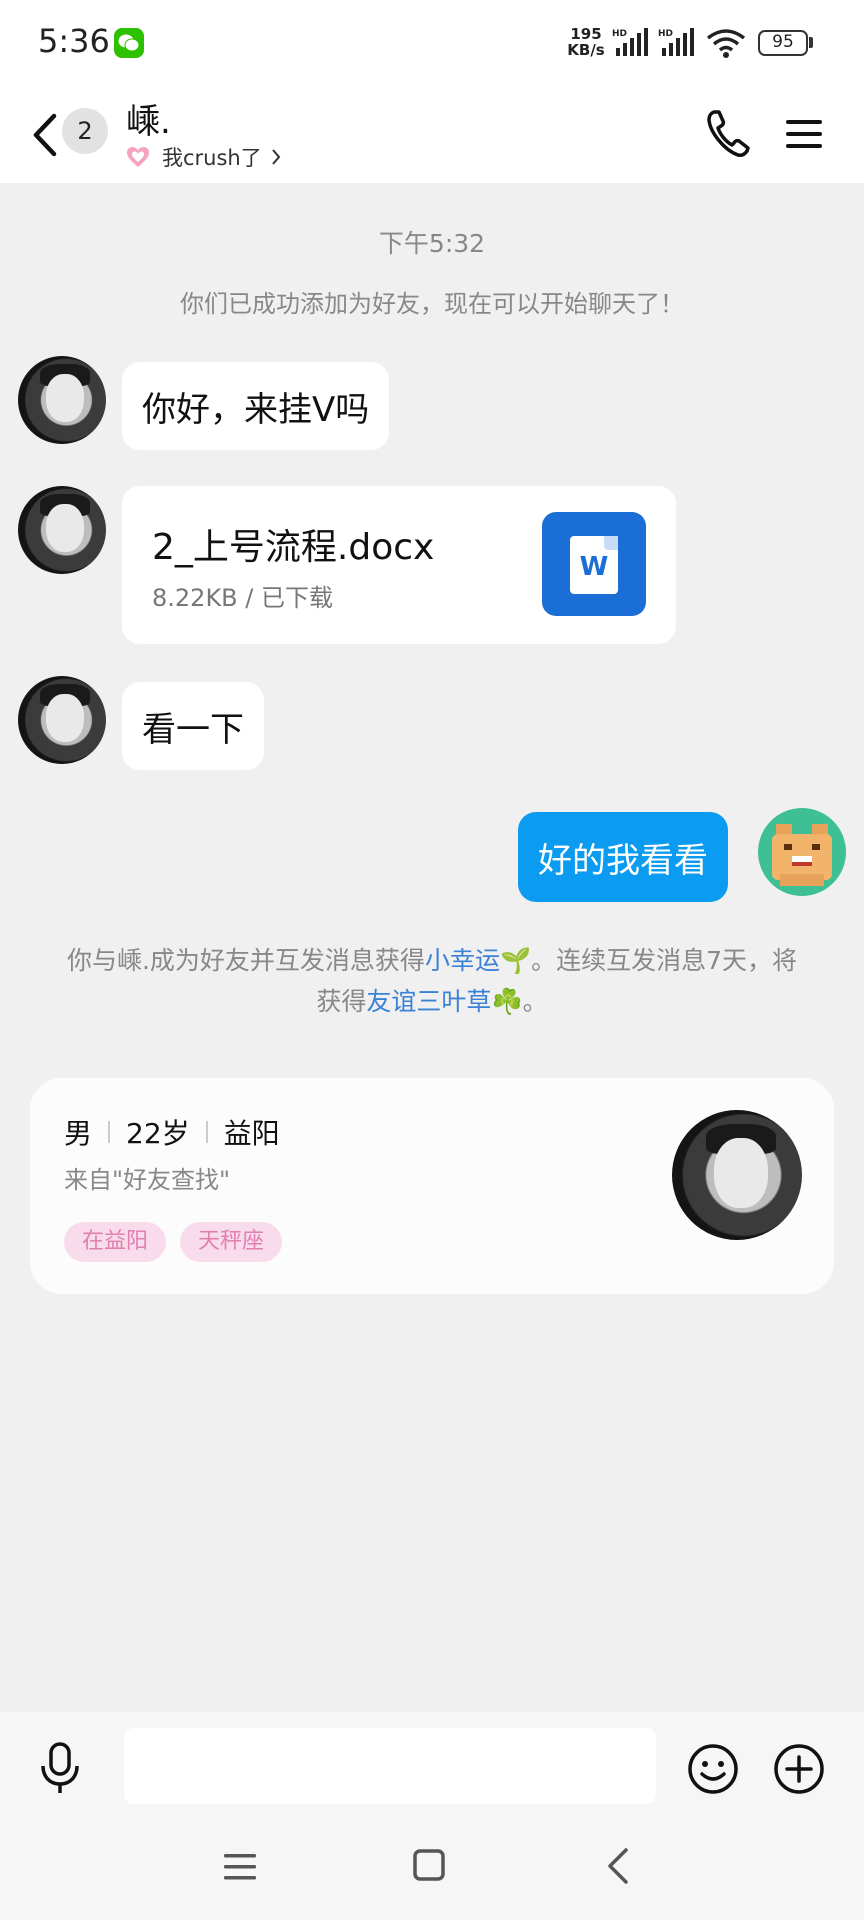 This screenshot has height=1920, width=864. I want to click on battery-level: 95, so click(783, 42).